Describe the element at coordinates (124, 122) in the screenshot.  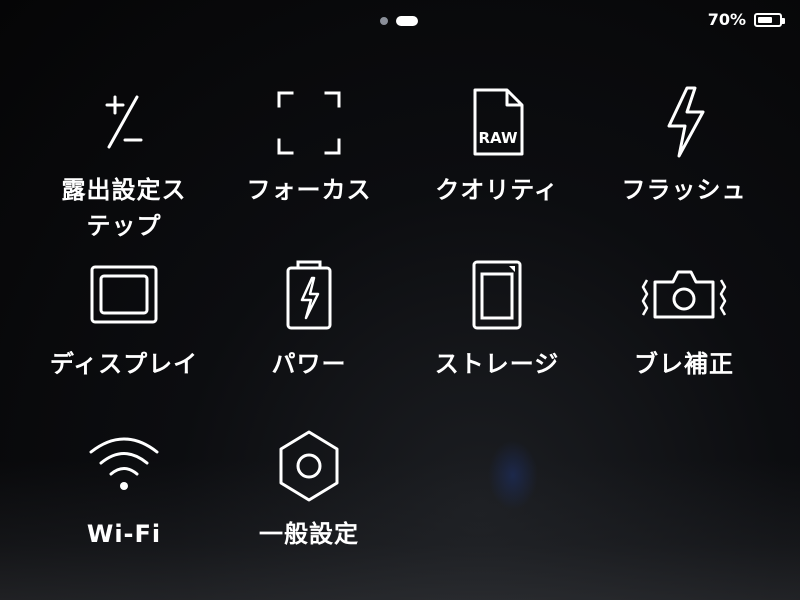
I see `exposure-step-icon` at that location.